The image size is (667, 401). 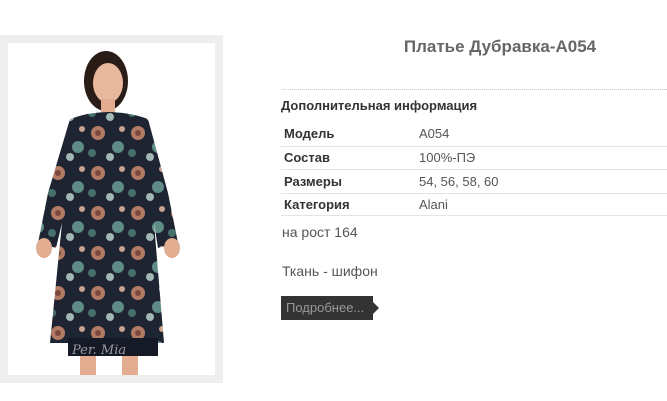 I want to click on spec-label: Размеры, so click(x=313, y=181).